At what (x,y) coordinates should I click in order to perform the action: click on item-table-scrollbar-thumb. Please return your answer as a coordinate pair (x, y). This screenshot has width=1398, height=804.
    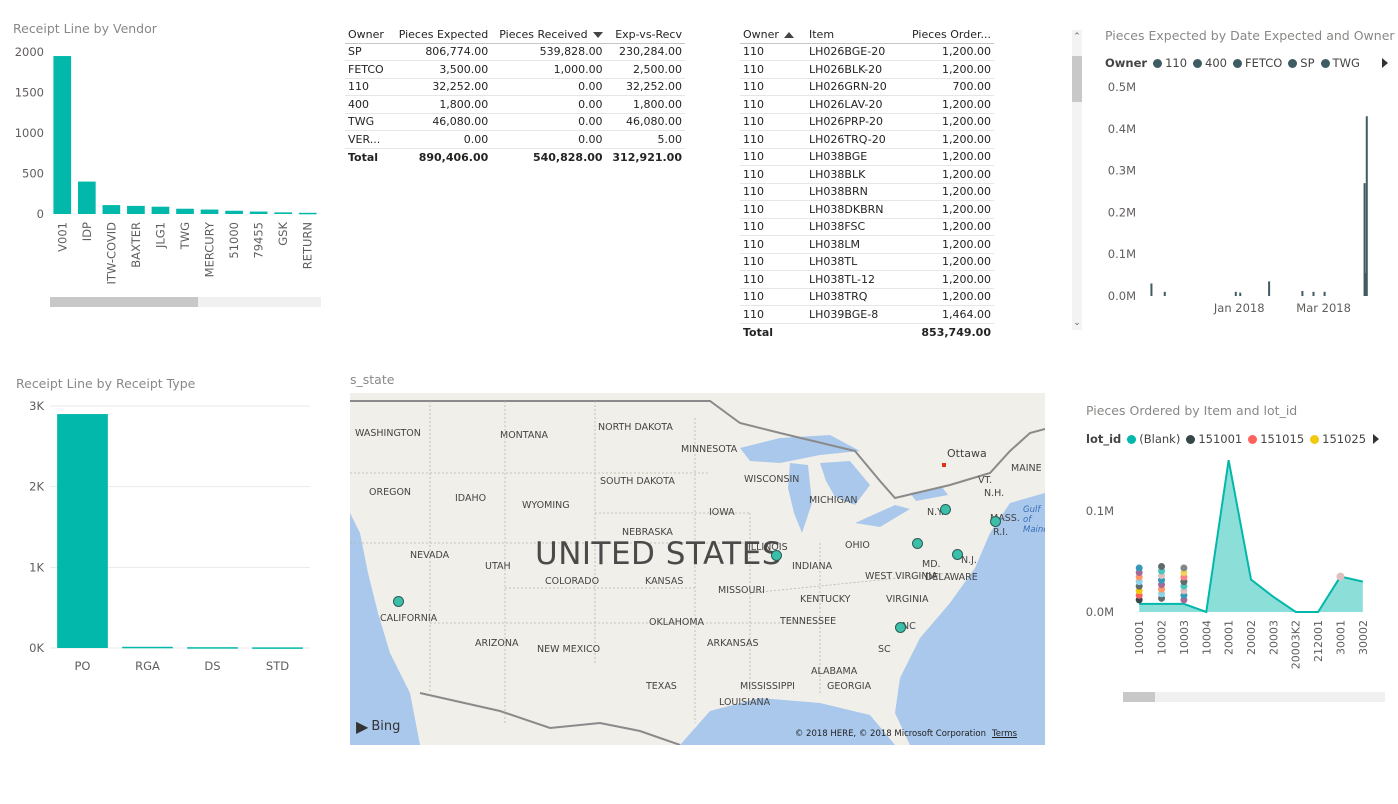
    Looking at the image, I should click on (1077, 79).